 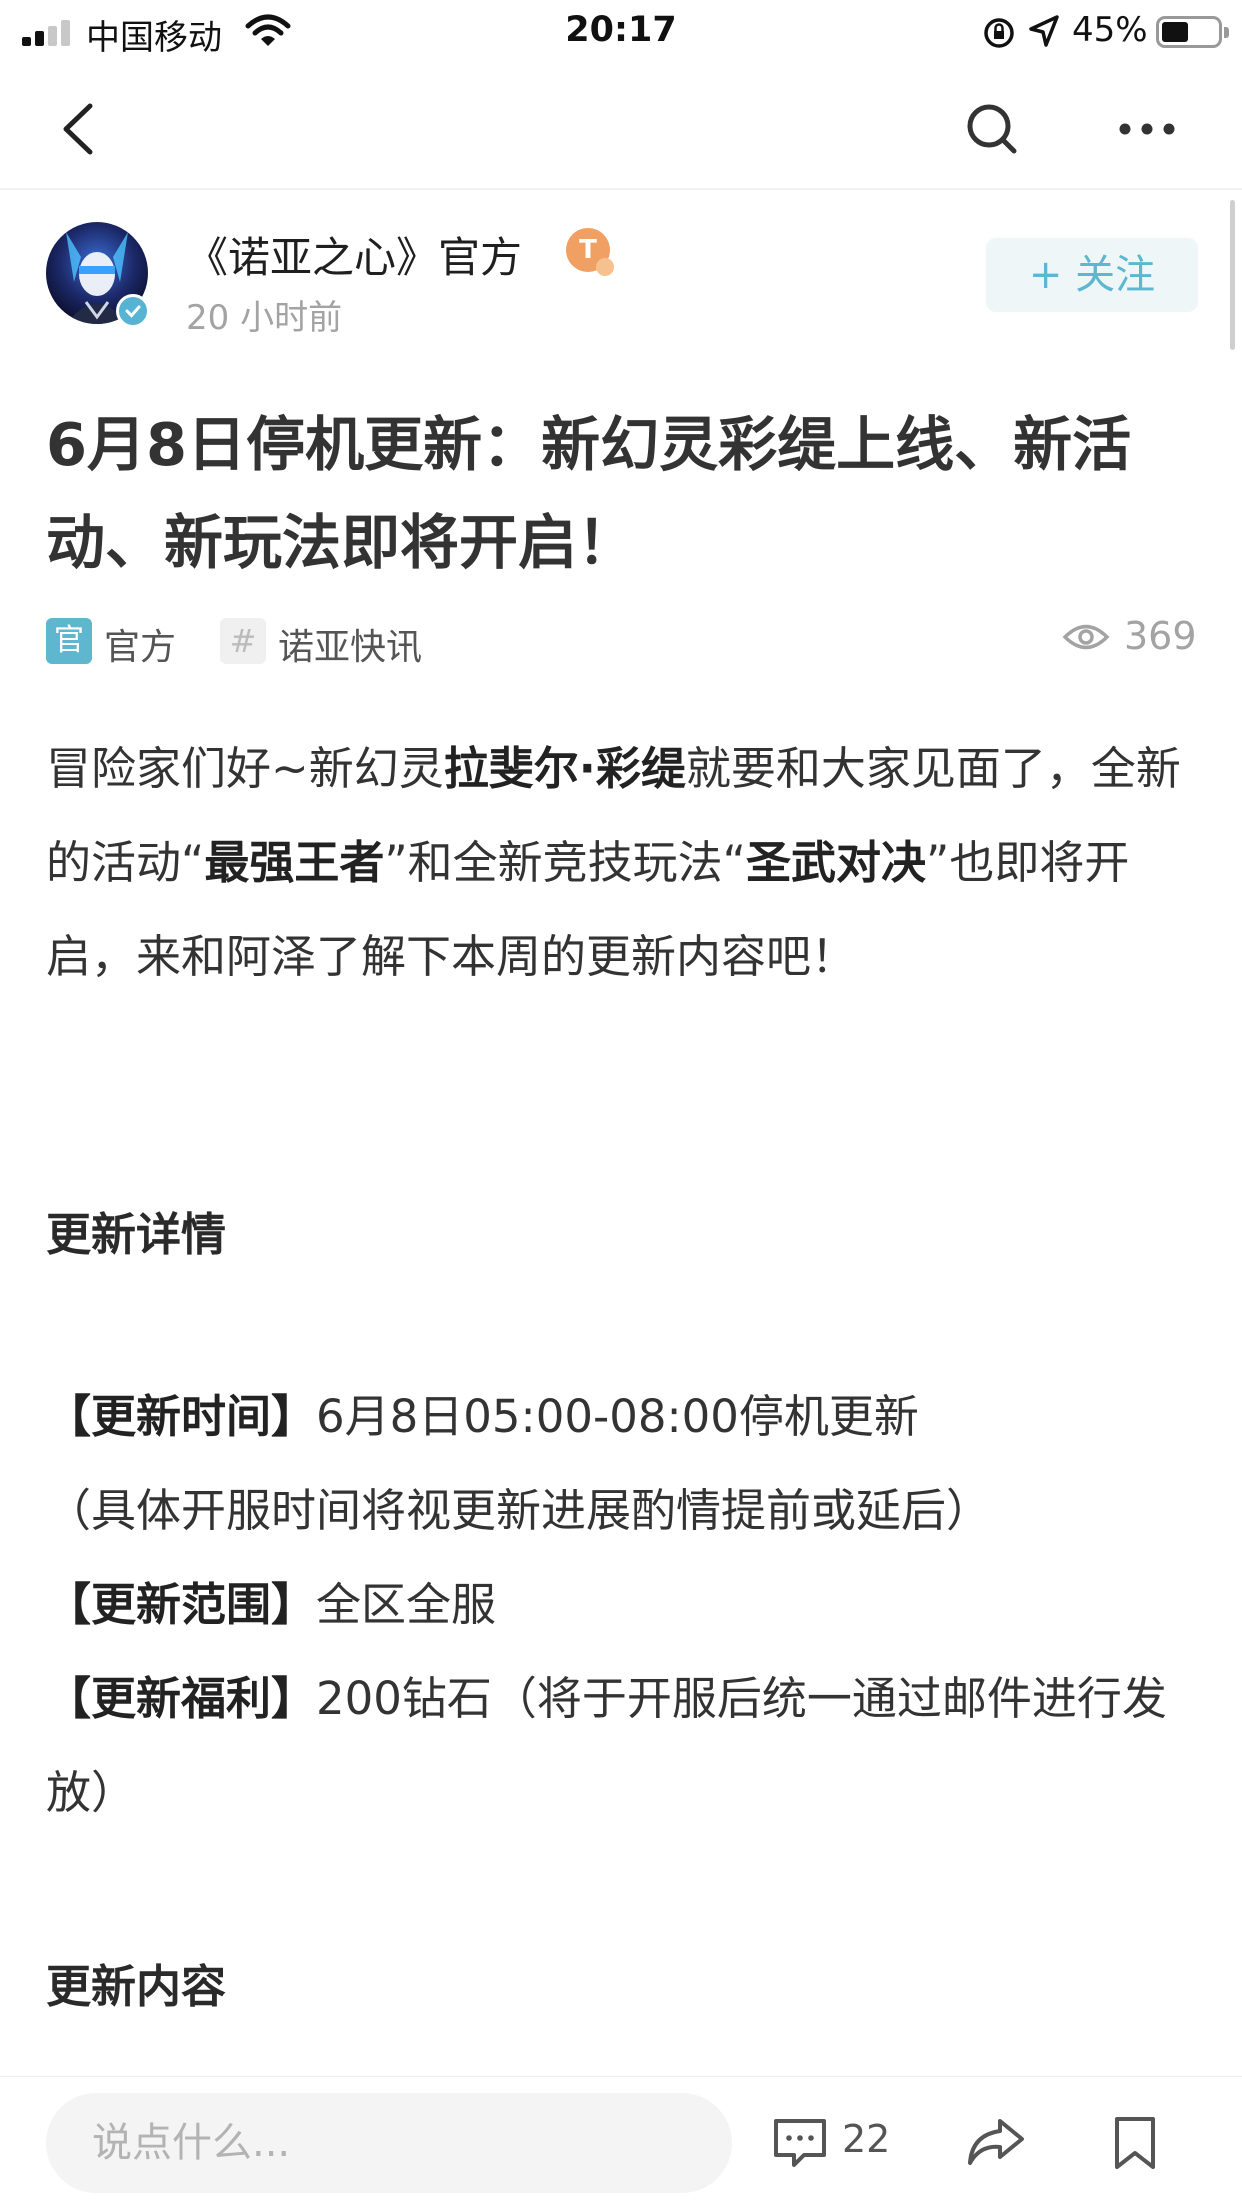 I want to click on official-tag-label: 官方, so click(x=140, y=644).